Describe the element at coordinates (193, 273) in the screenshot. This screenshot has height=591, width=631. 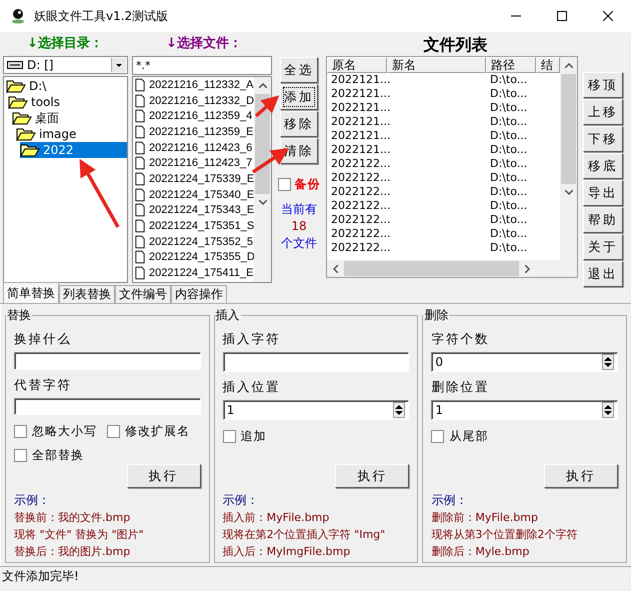
I see `file-item: 20221224_175411_E` at that location.